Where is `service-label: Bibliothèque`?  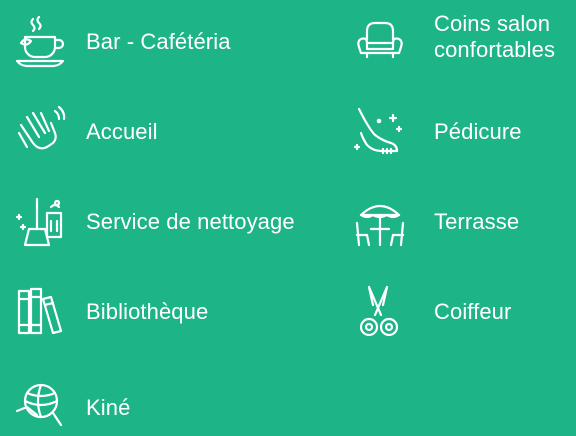
service-label: Bibliothèque is located at coordinates (147, 311).